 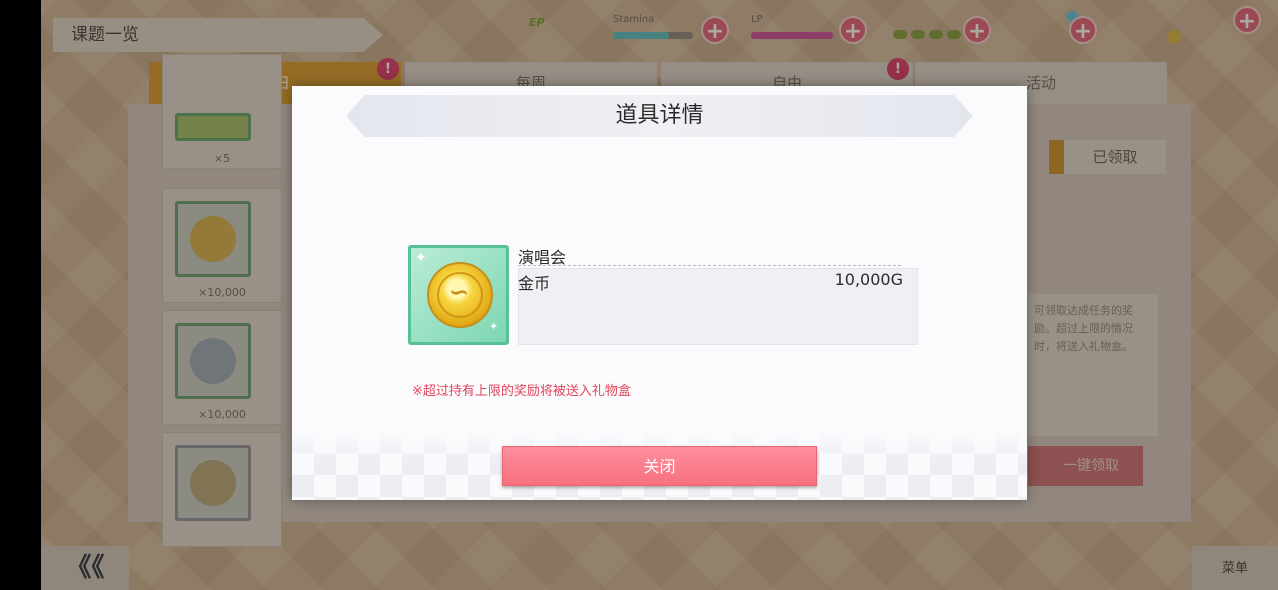 What do you see at coordinates (709, 265) in the screenshot?
I see `divider` at bounding box center [709, 265].